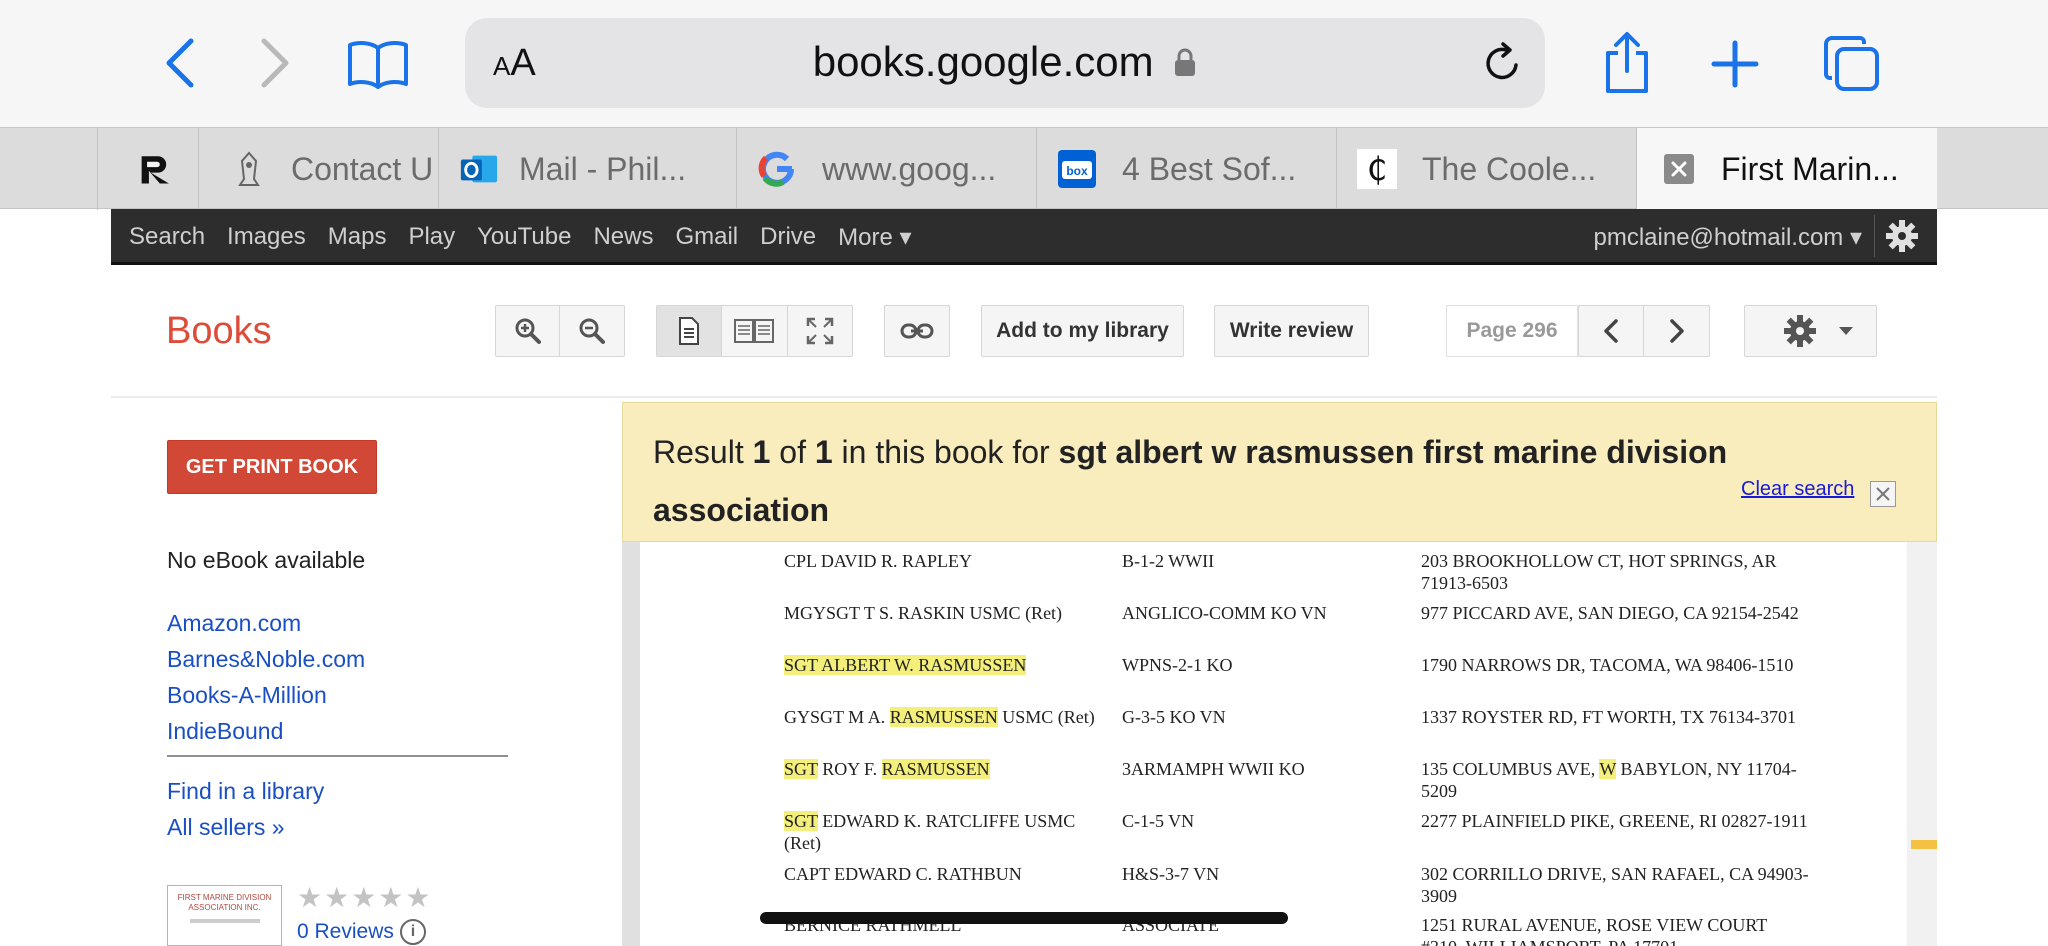  I want to click on member-unit: WPNS-2-1 KO, so click(1177, 665).